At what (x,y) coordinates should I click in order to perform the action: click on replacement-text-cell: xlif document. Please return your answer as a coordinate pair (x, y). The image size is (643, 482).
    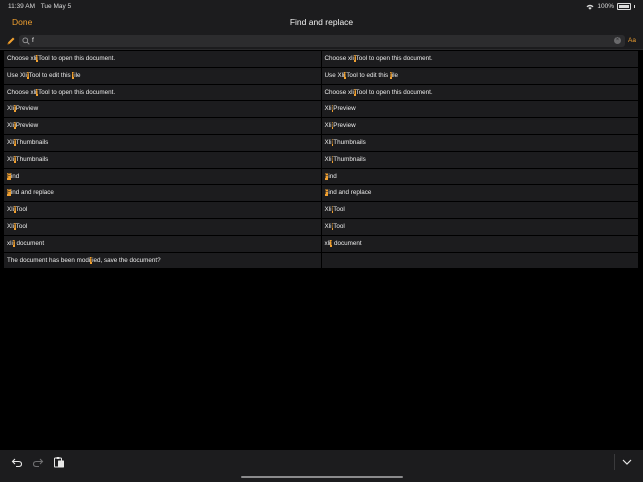
    Looking at the image, I should click on (479, 243).